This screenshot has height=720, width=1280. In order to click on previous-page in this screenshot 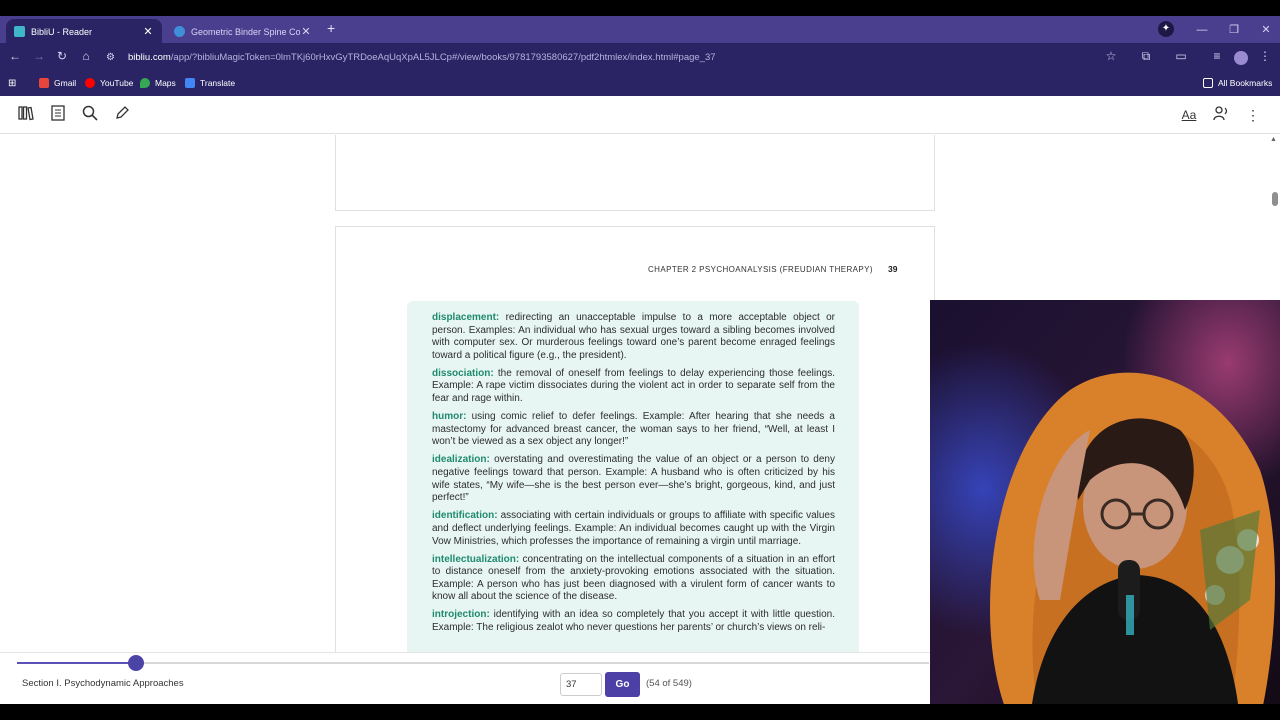, I will do `click(635, 173)`.